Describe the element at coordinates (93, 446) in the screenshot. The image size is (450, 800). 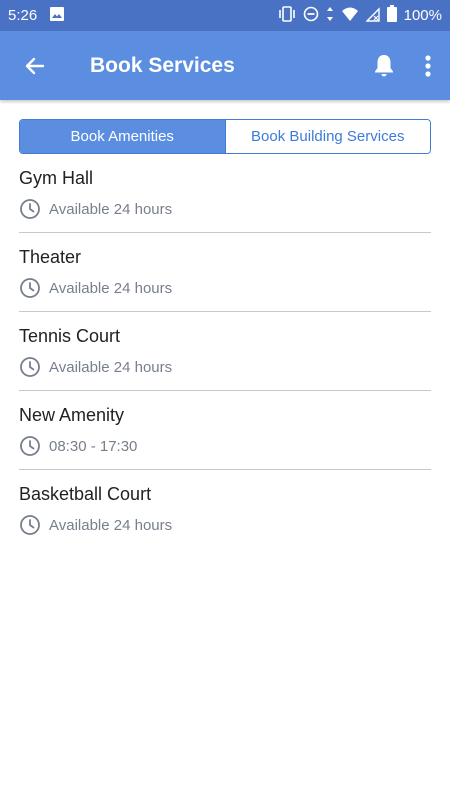
I see `amenity-hours: 08:30 - 17:30` at that location.